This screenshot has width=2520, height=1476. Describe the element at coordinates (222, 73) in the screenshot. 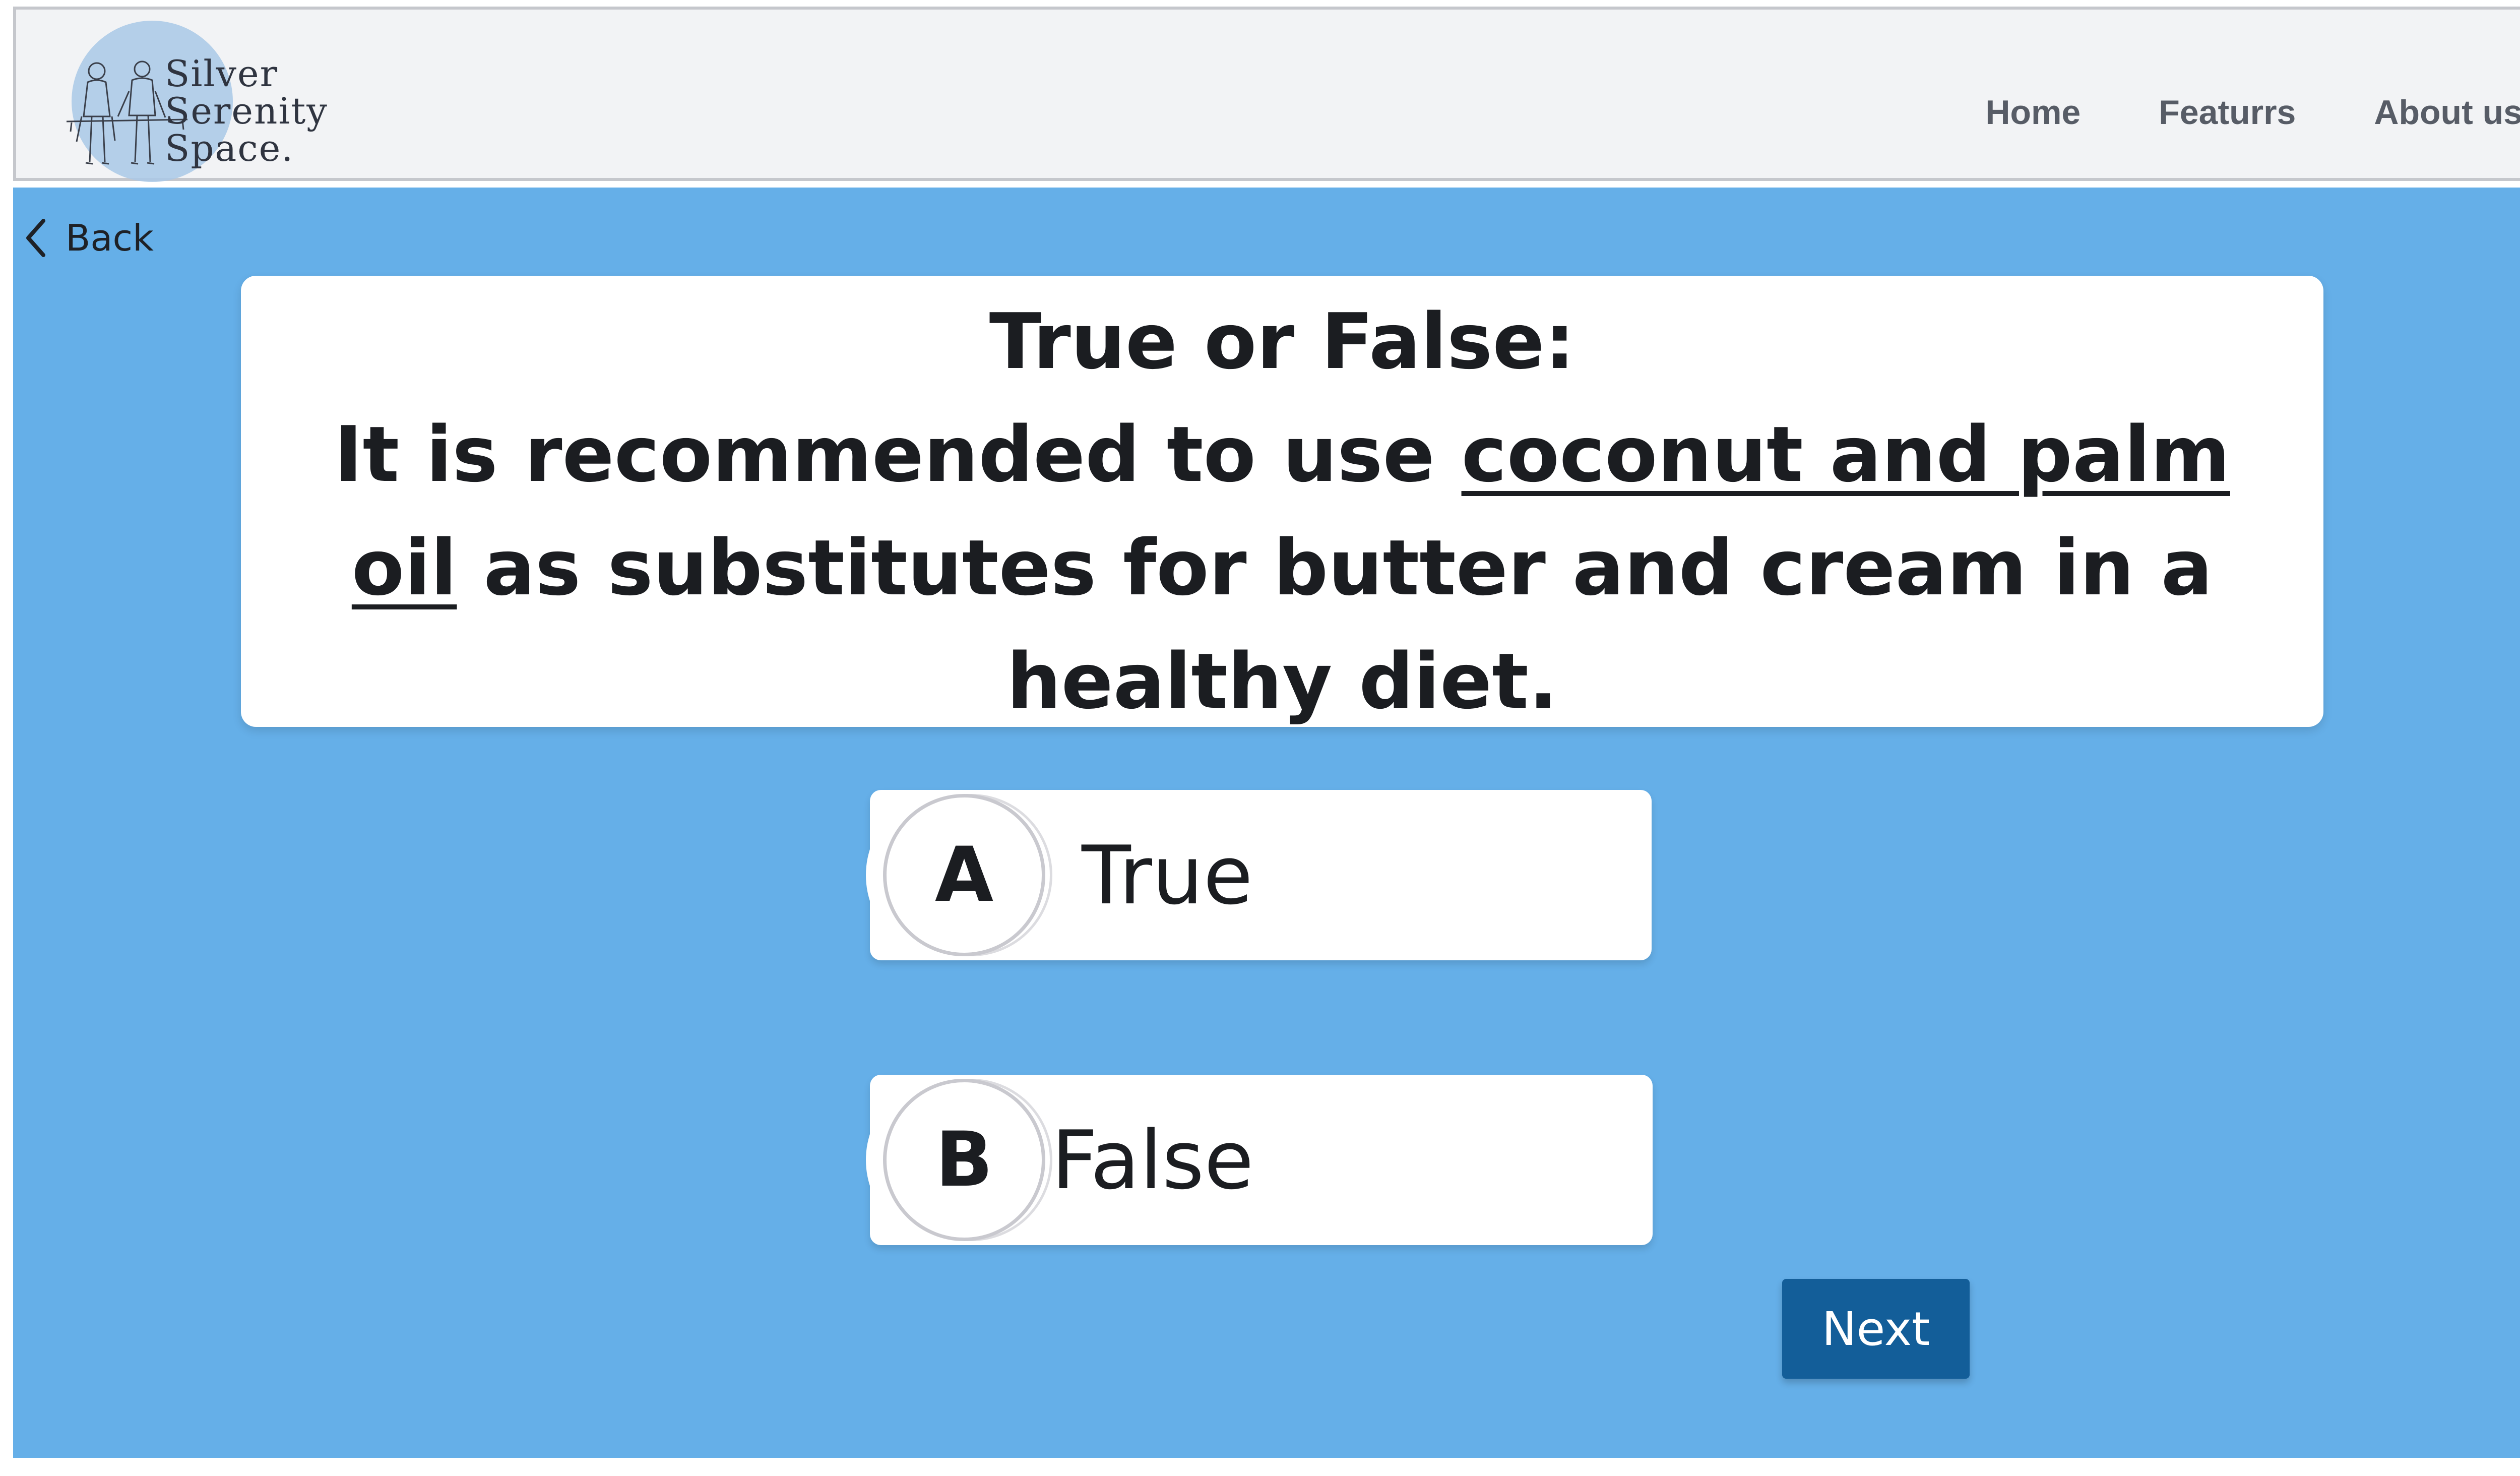

I see `logo-line-1: Silver` at that location.